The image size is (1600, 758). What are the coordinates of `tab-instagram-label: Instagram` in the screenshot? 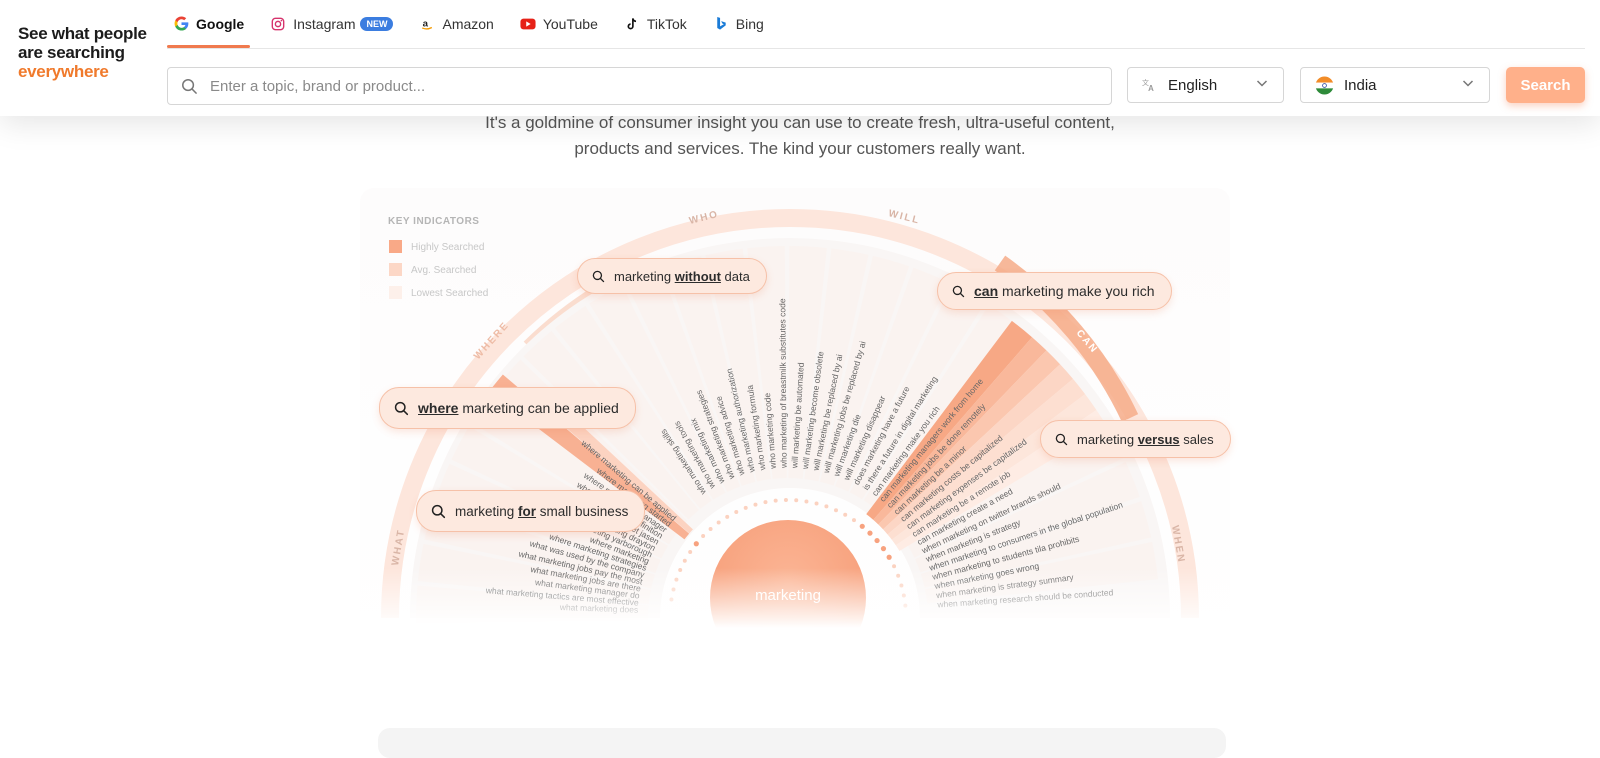 It's located at (324, 23).